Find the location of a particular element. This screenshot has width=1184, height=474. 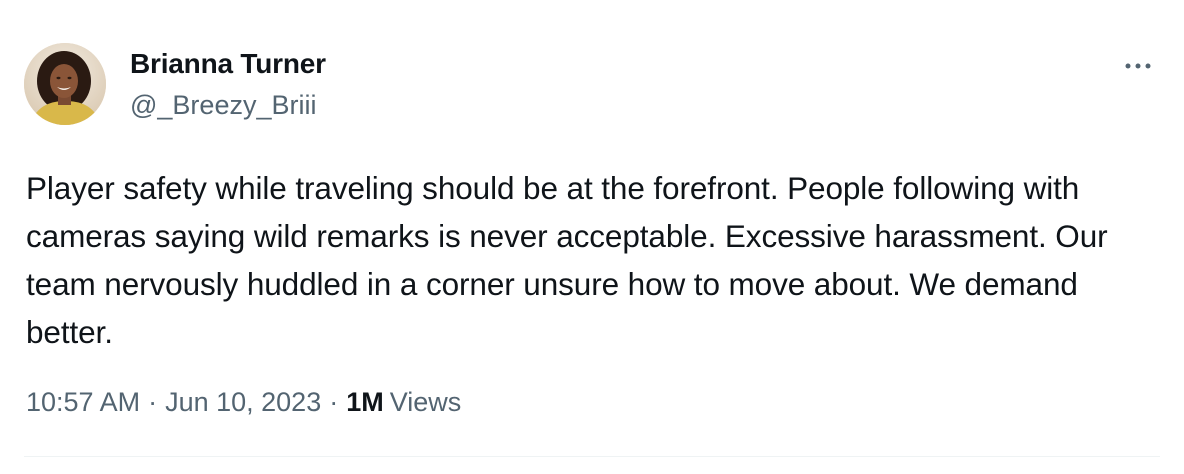

tweet-date: Jun 10, 2023 is located at coordinates (243, 402).